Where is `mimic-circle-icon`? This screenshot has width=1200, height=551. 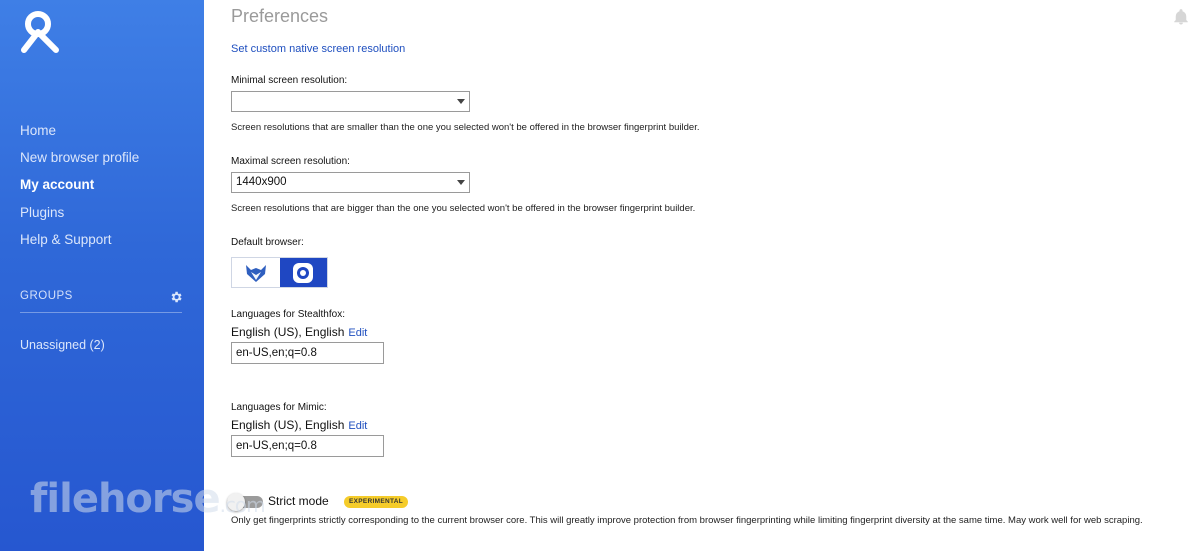 mimic-circle-icon is located at coordinates (303, 272).